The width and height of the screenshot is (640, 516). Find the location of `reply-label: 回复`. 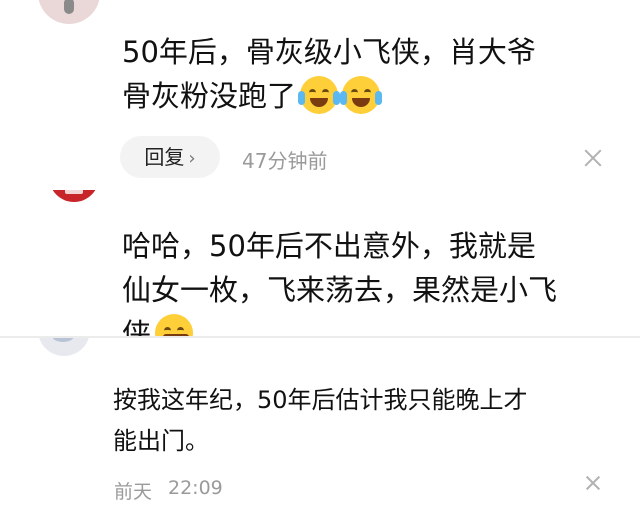

reply-label: 回复 is located at coordinates (164, 157).